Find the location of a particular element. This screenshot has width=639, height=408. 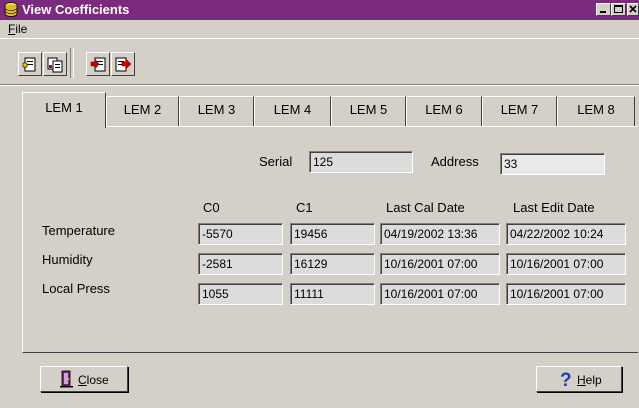

menu-file: File is located at coordinates (17, 29).